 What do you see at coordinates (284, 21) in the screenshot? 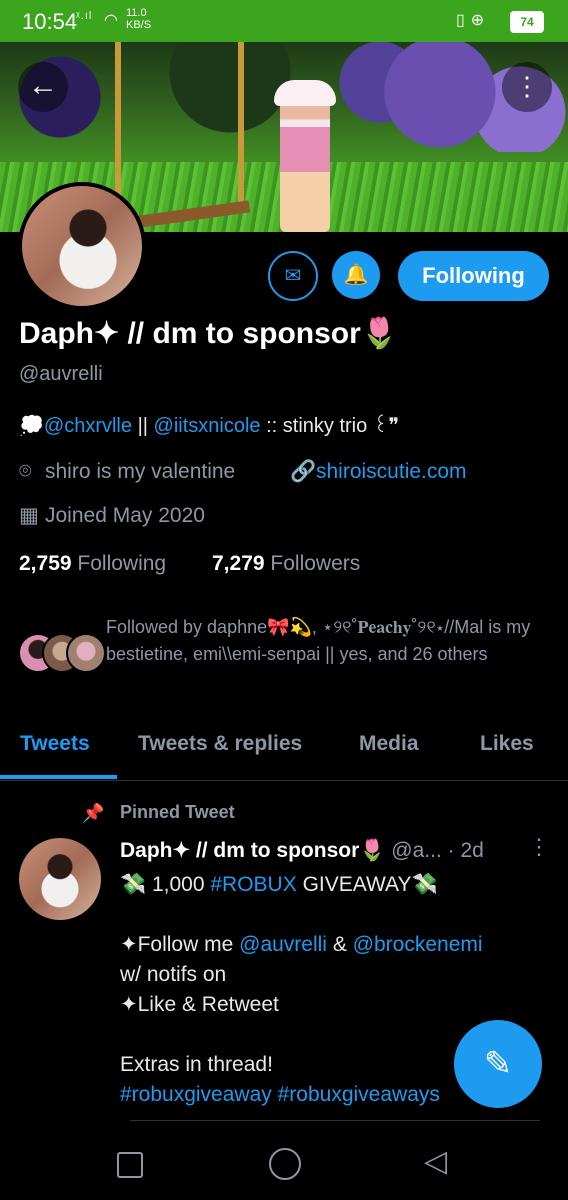
I see `status-bar: 10:54 ᵡ.ıl ◠ 11.0 KB/S ▯⊕ 74` at bounding box center [284, 21].